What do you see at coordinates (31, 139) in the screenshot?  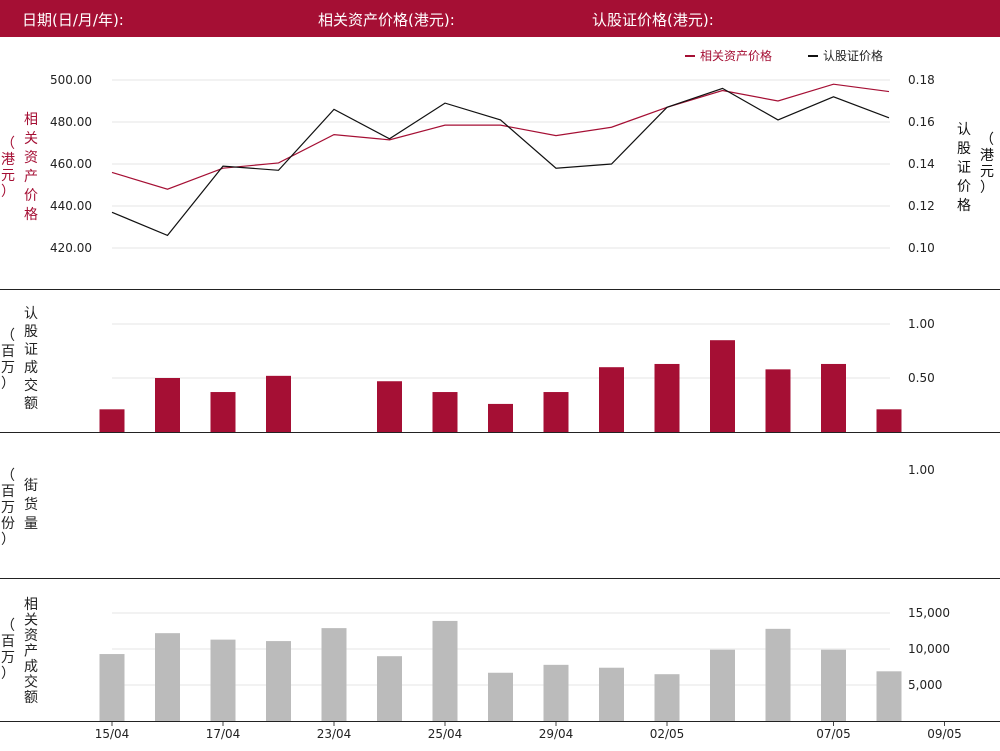 I see `left-axis-label-char: 关` at bounding box center [31, 139].